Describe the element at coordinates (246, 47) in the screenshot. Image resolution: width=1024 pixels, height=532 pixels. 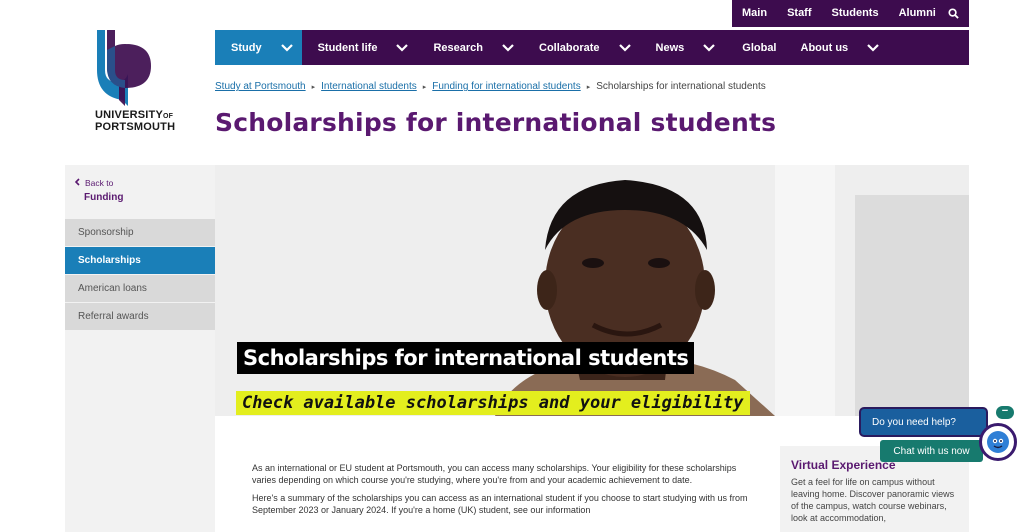
I see `nav-label-study: Study` at that location.